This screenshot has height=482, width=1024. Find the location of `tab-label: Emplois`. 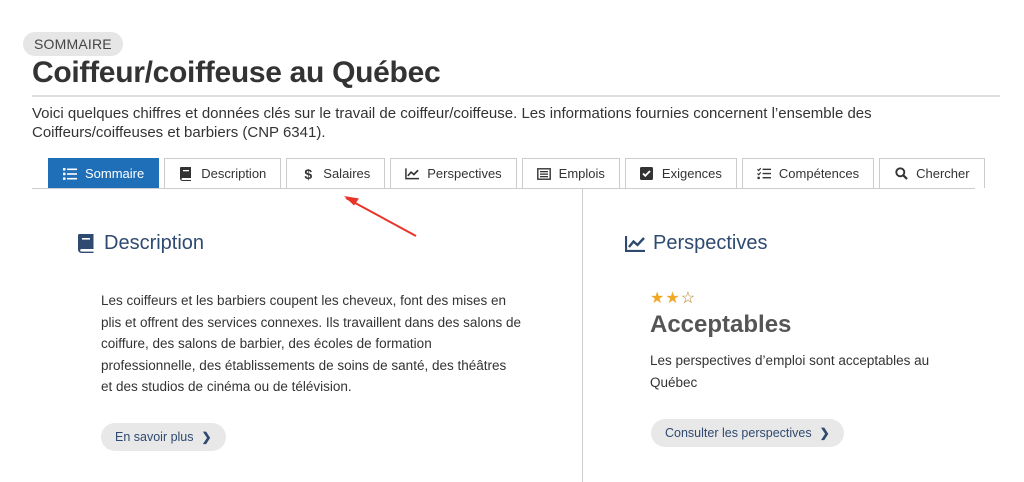

tab-label: Emplois is located at coordinates (581, 173).